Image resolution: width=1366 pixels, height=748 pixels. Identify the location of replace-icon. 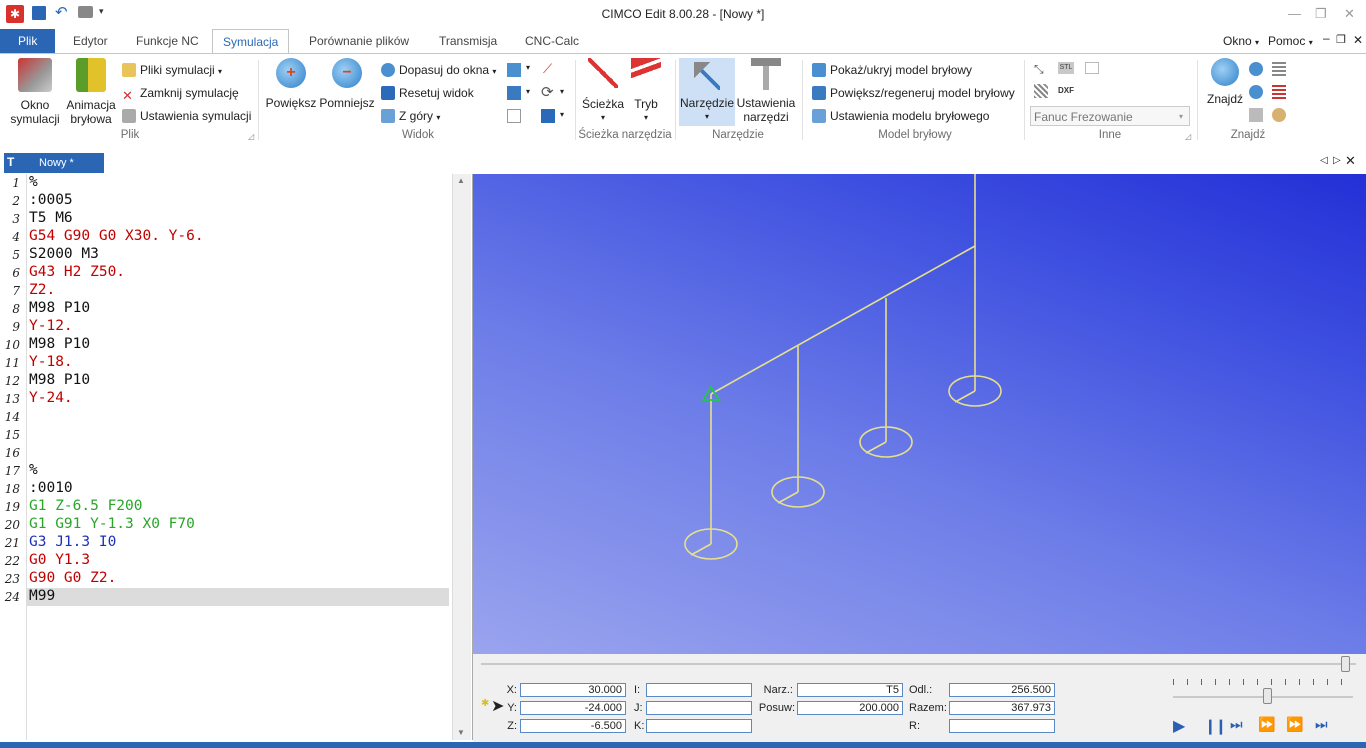
(1279, 92).